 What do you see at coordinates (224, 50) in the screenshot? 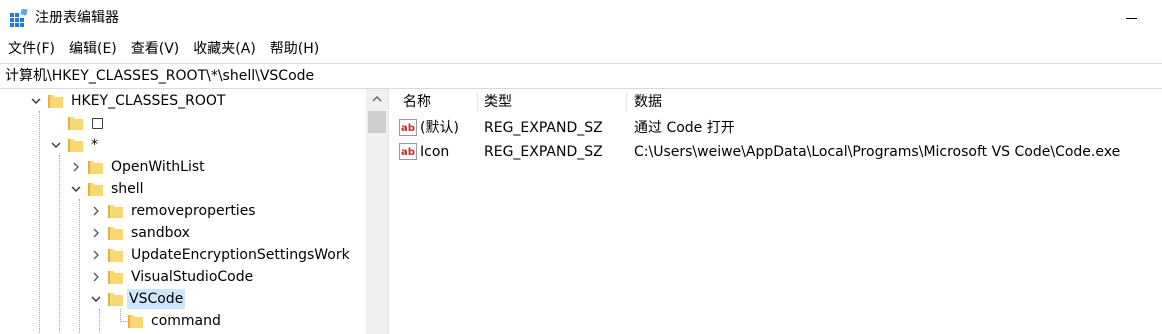
I see `menu-favorites: 收藏夹(A)` at bounding box center [224, 50].